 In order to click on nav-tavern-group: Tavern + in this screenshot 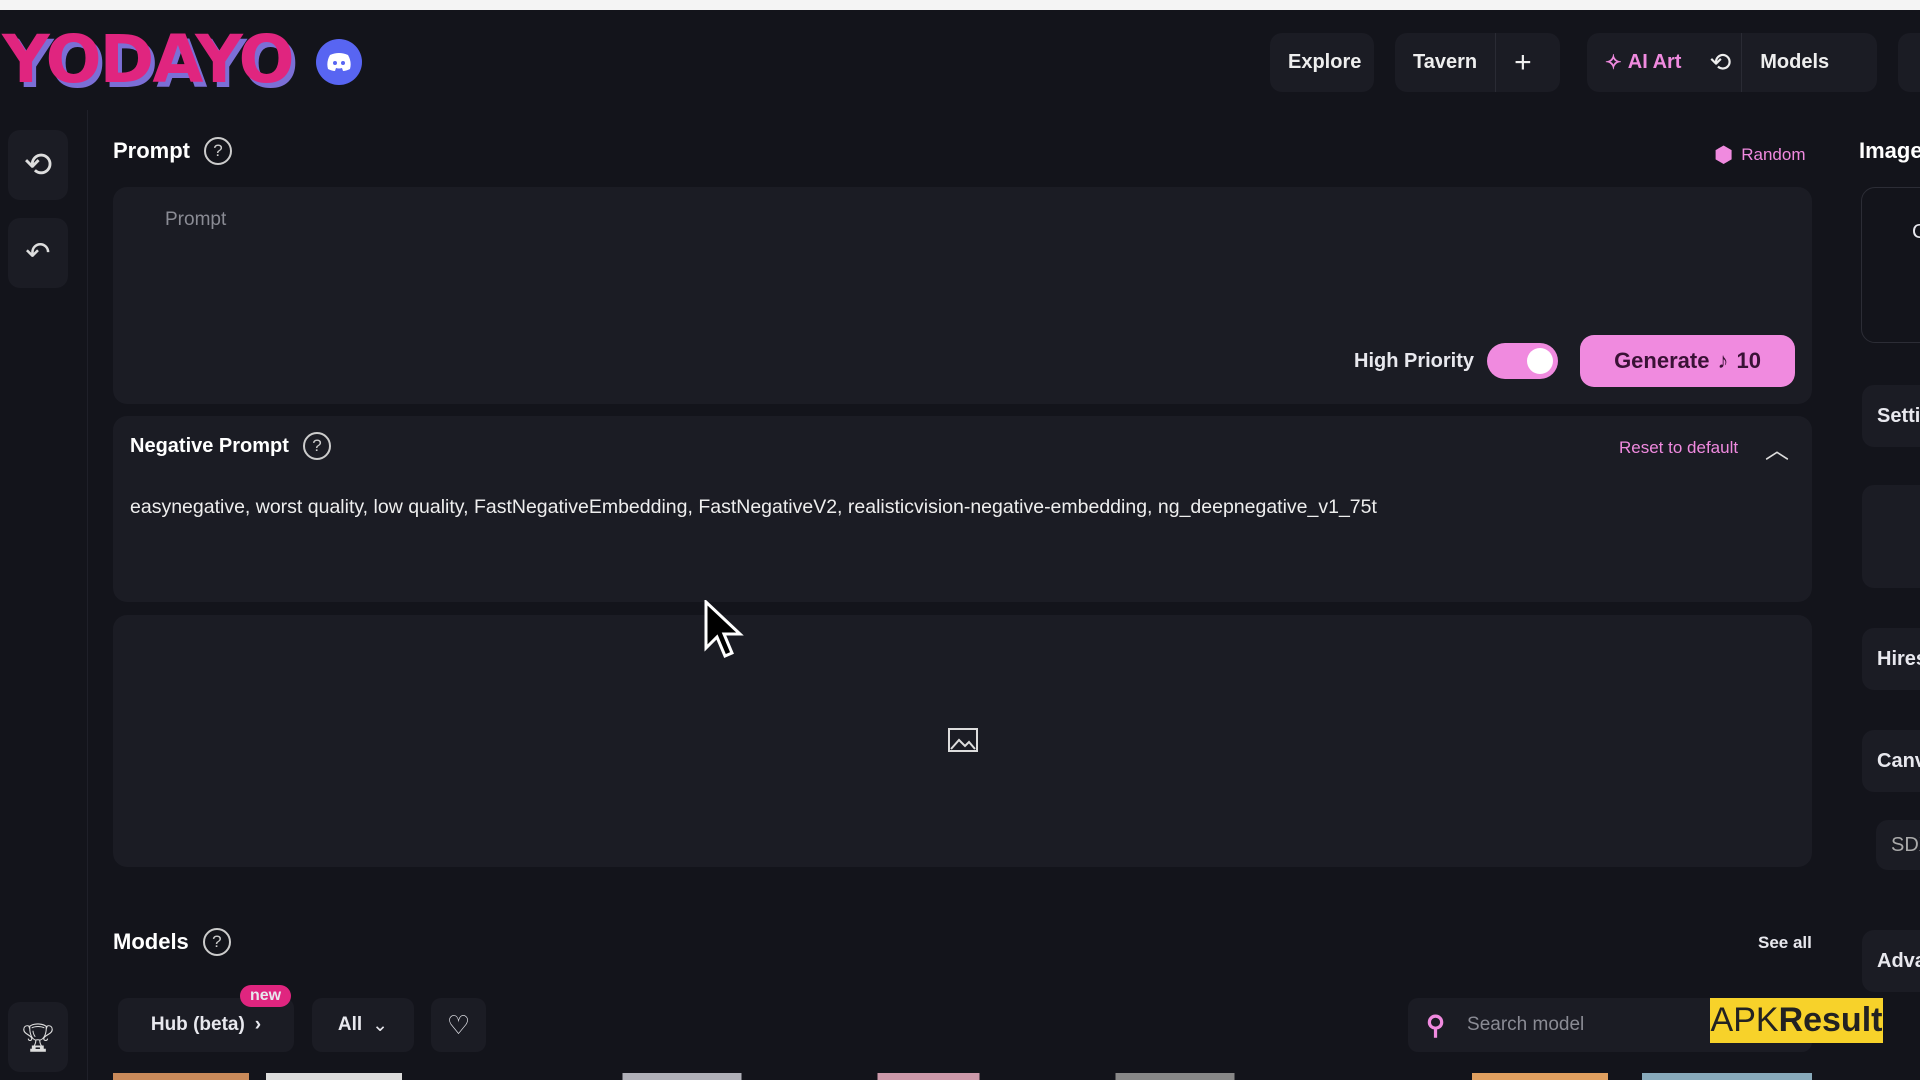, I will do `click(1477, 62)`.